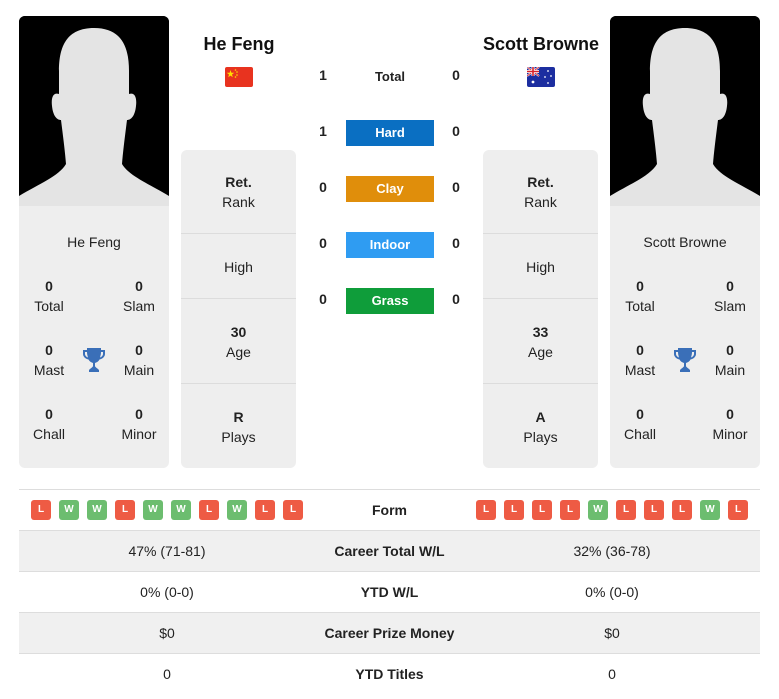 Image resolution: width=779 pixels, height=699 pixels. Describe the element at coordinates (167, 633) in the screenshot. I see `player1-prize-money: $0` at that location.